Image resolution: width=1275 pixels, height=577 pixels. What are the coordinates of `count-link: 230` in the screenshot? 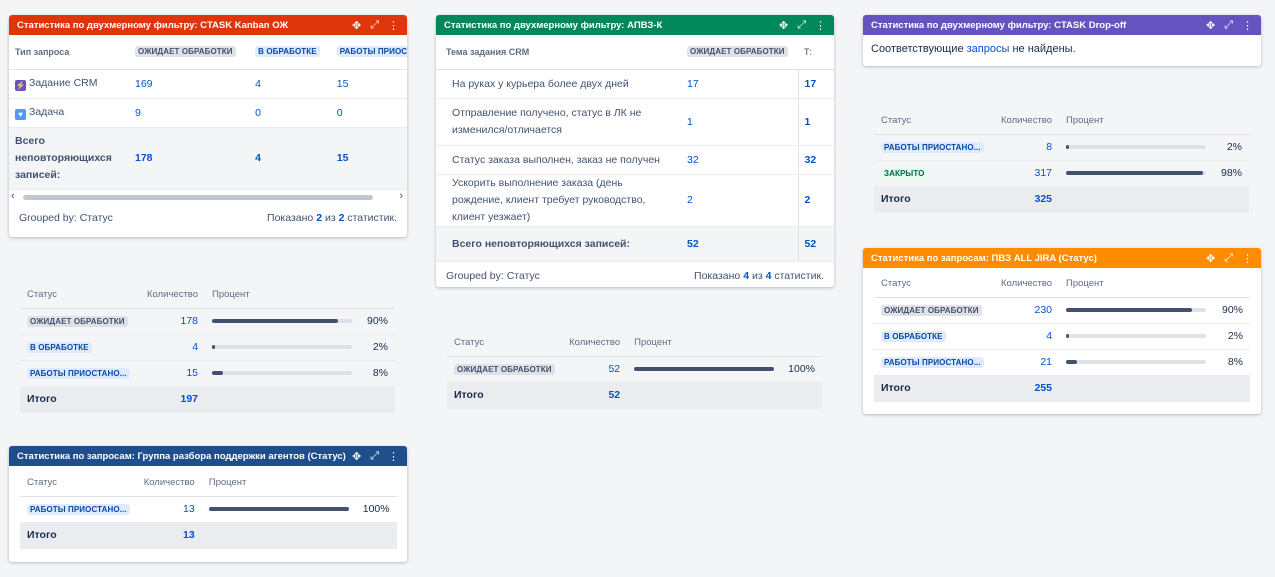 It's located at (1027, 310).